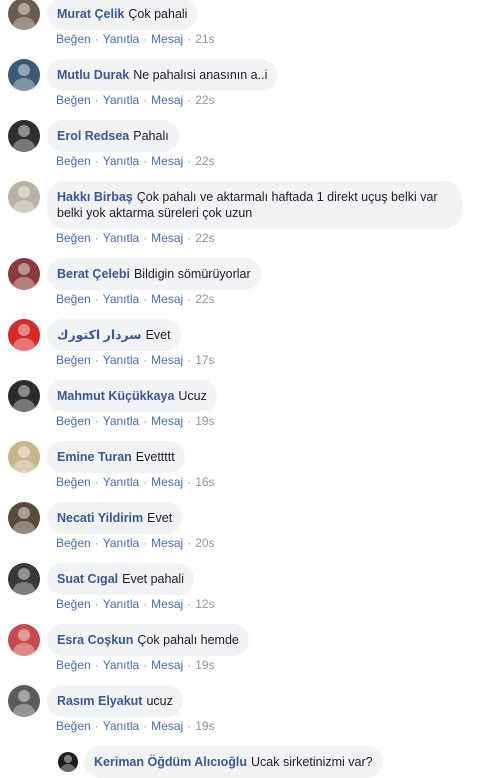 This screenshot has height=778, width=483. Describe the element at coordinates (115, 396) in the screenshot. I see `comment-author-link: Mahmut Küçükkaya` at that location.